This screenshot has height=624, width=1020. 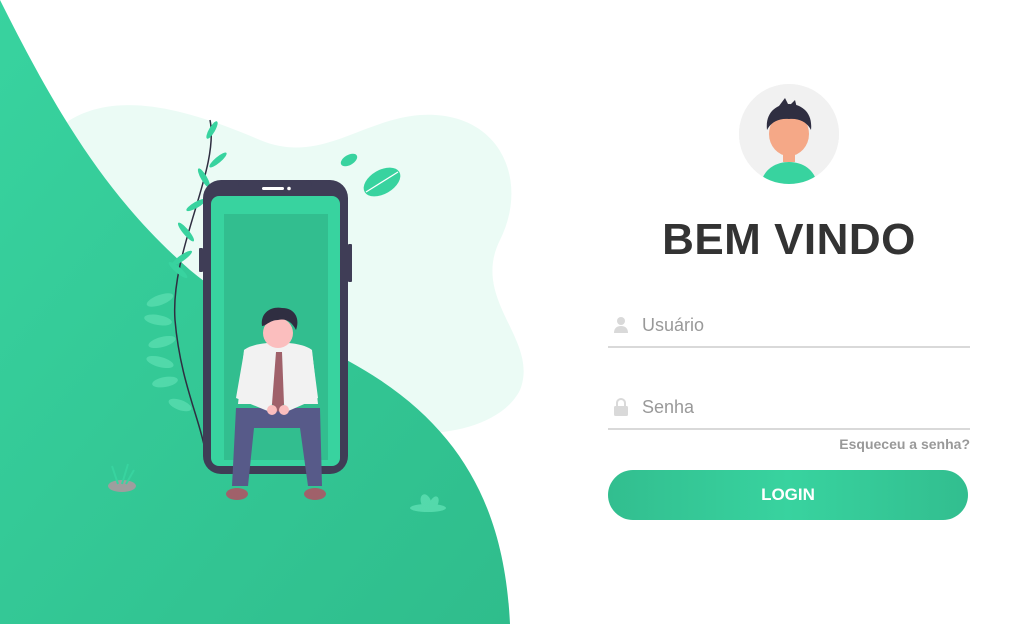 I want to click on username-field, so click(x=789, y=326).